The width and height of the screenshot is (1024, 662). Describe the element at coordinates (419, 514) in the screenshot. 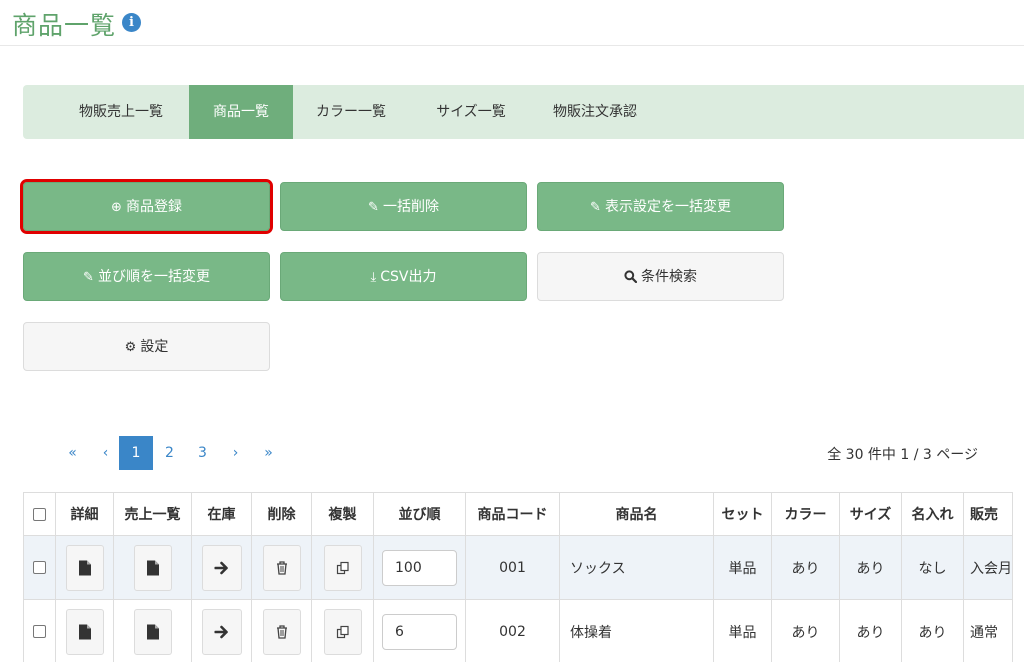

I see `col-header-order: 並び順` at that location.